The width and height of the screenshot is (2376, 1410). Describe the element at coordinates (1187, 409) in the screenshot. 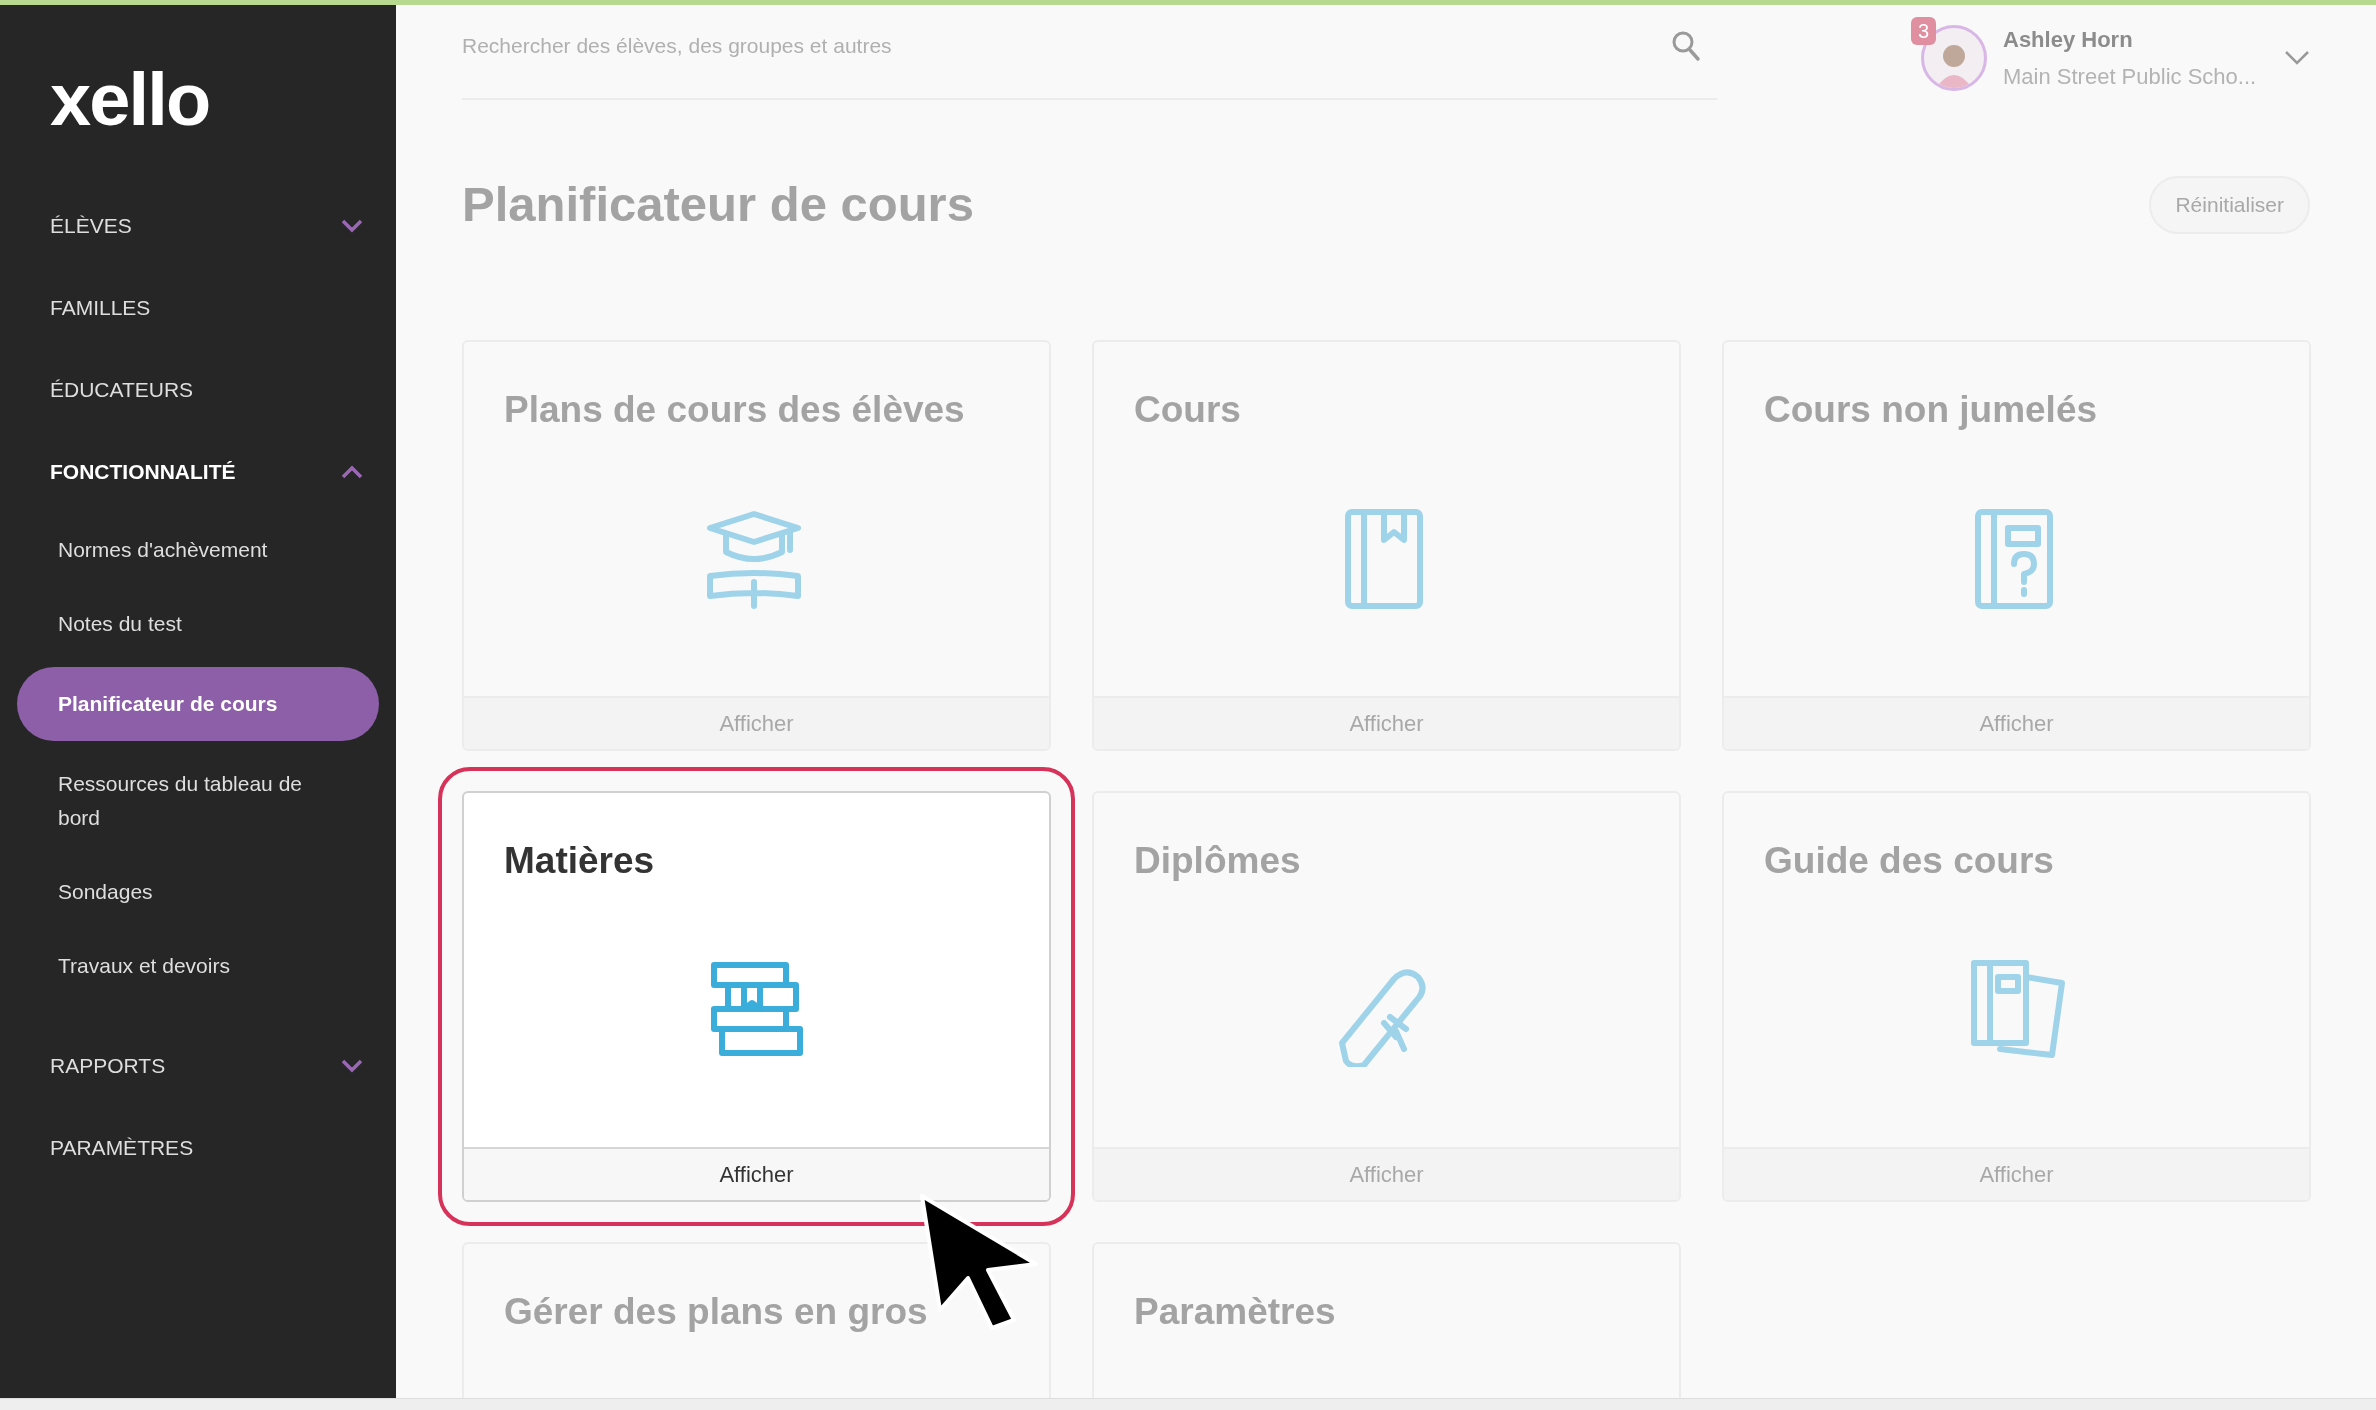

I see `card-title: Cours` at that location.